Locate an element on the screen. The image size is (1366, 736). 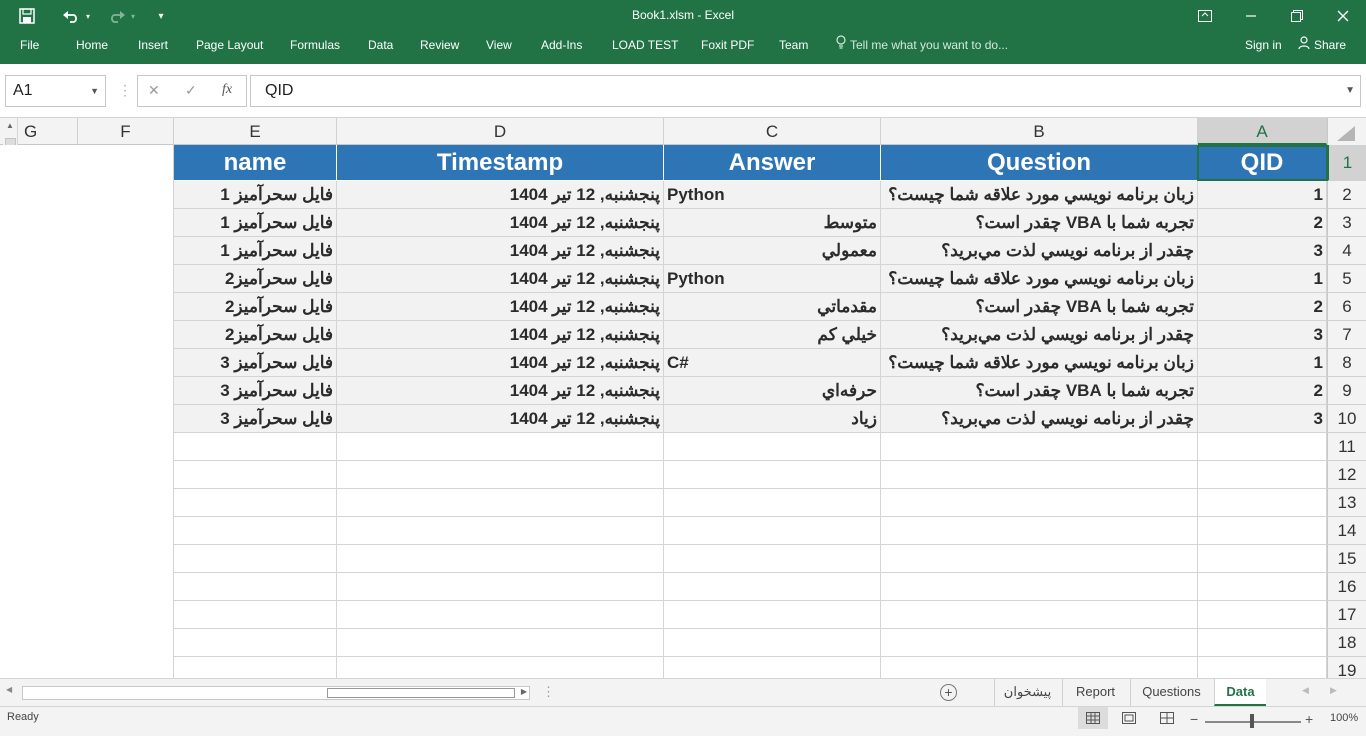
tab-review: Review is located at coordinates (439, 46).